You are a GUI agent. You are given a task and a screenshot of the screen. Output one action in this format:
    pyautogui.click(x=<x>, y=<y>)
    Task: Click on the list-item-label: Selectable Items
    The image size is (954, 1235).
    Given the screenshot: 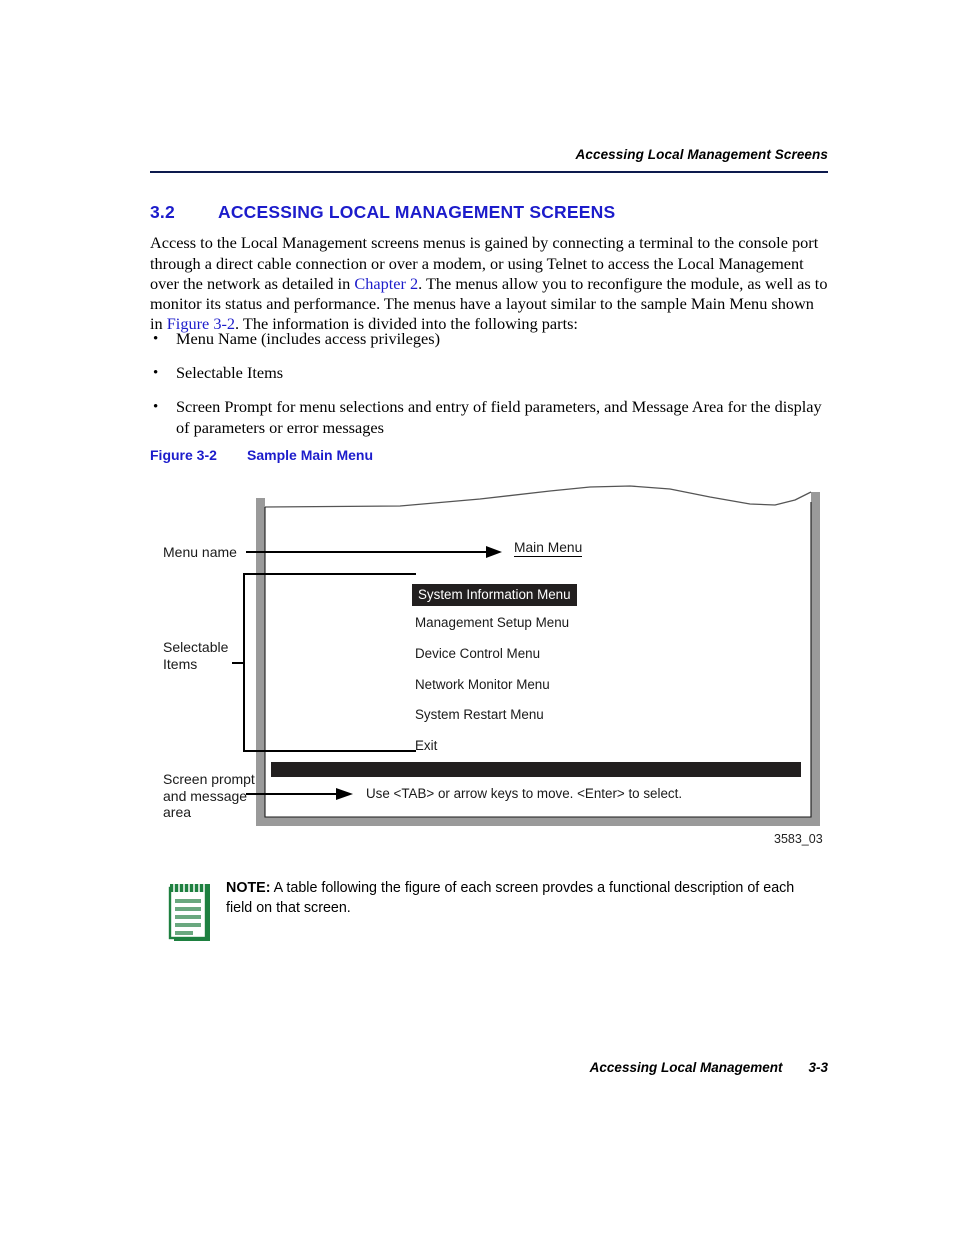 What is the action you would take?
    pyautogui.click(x=230, y=373)
    